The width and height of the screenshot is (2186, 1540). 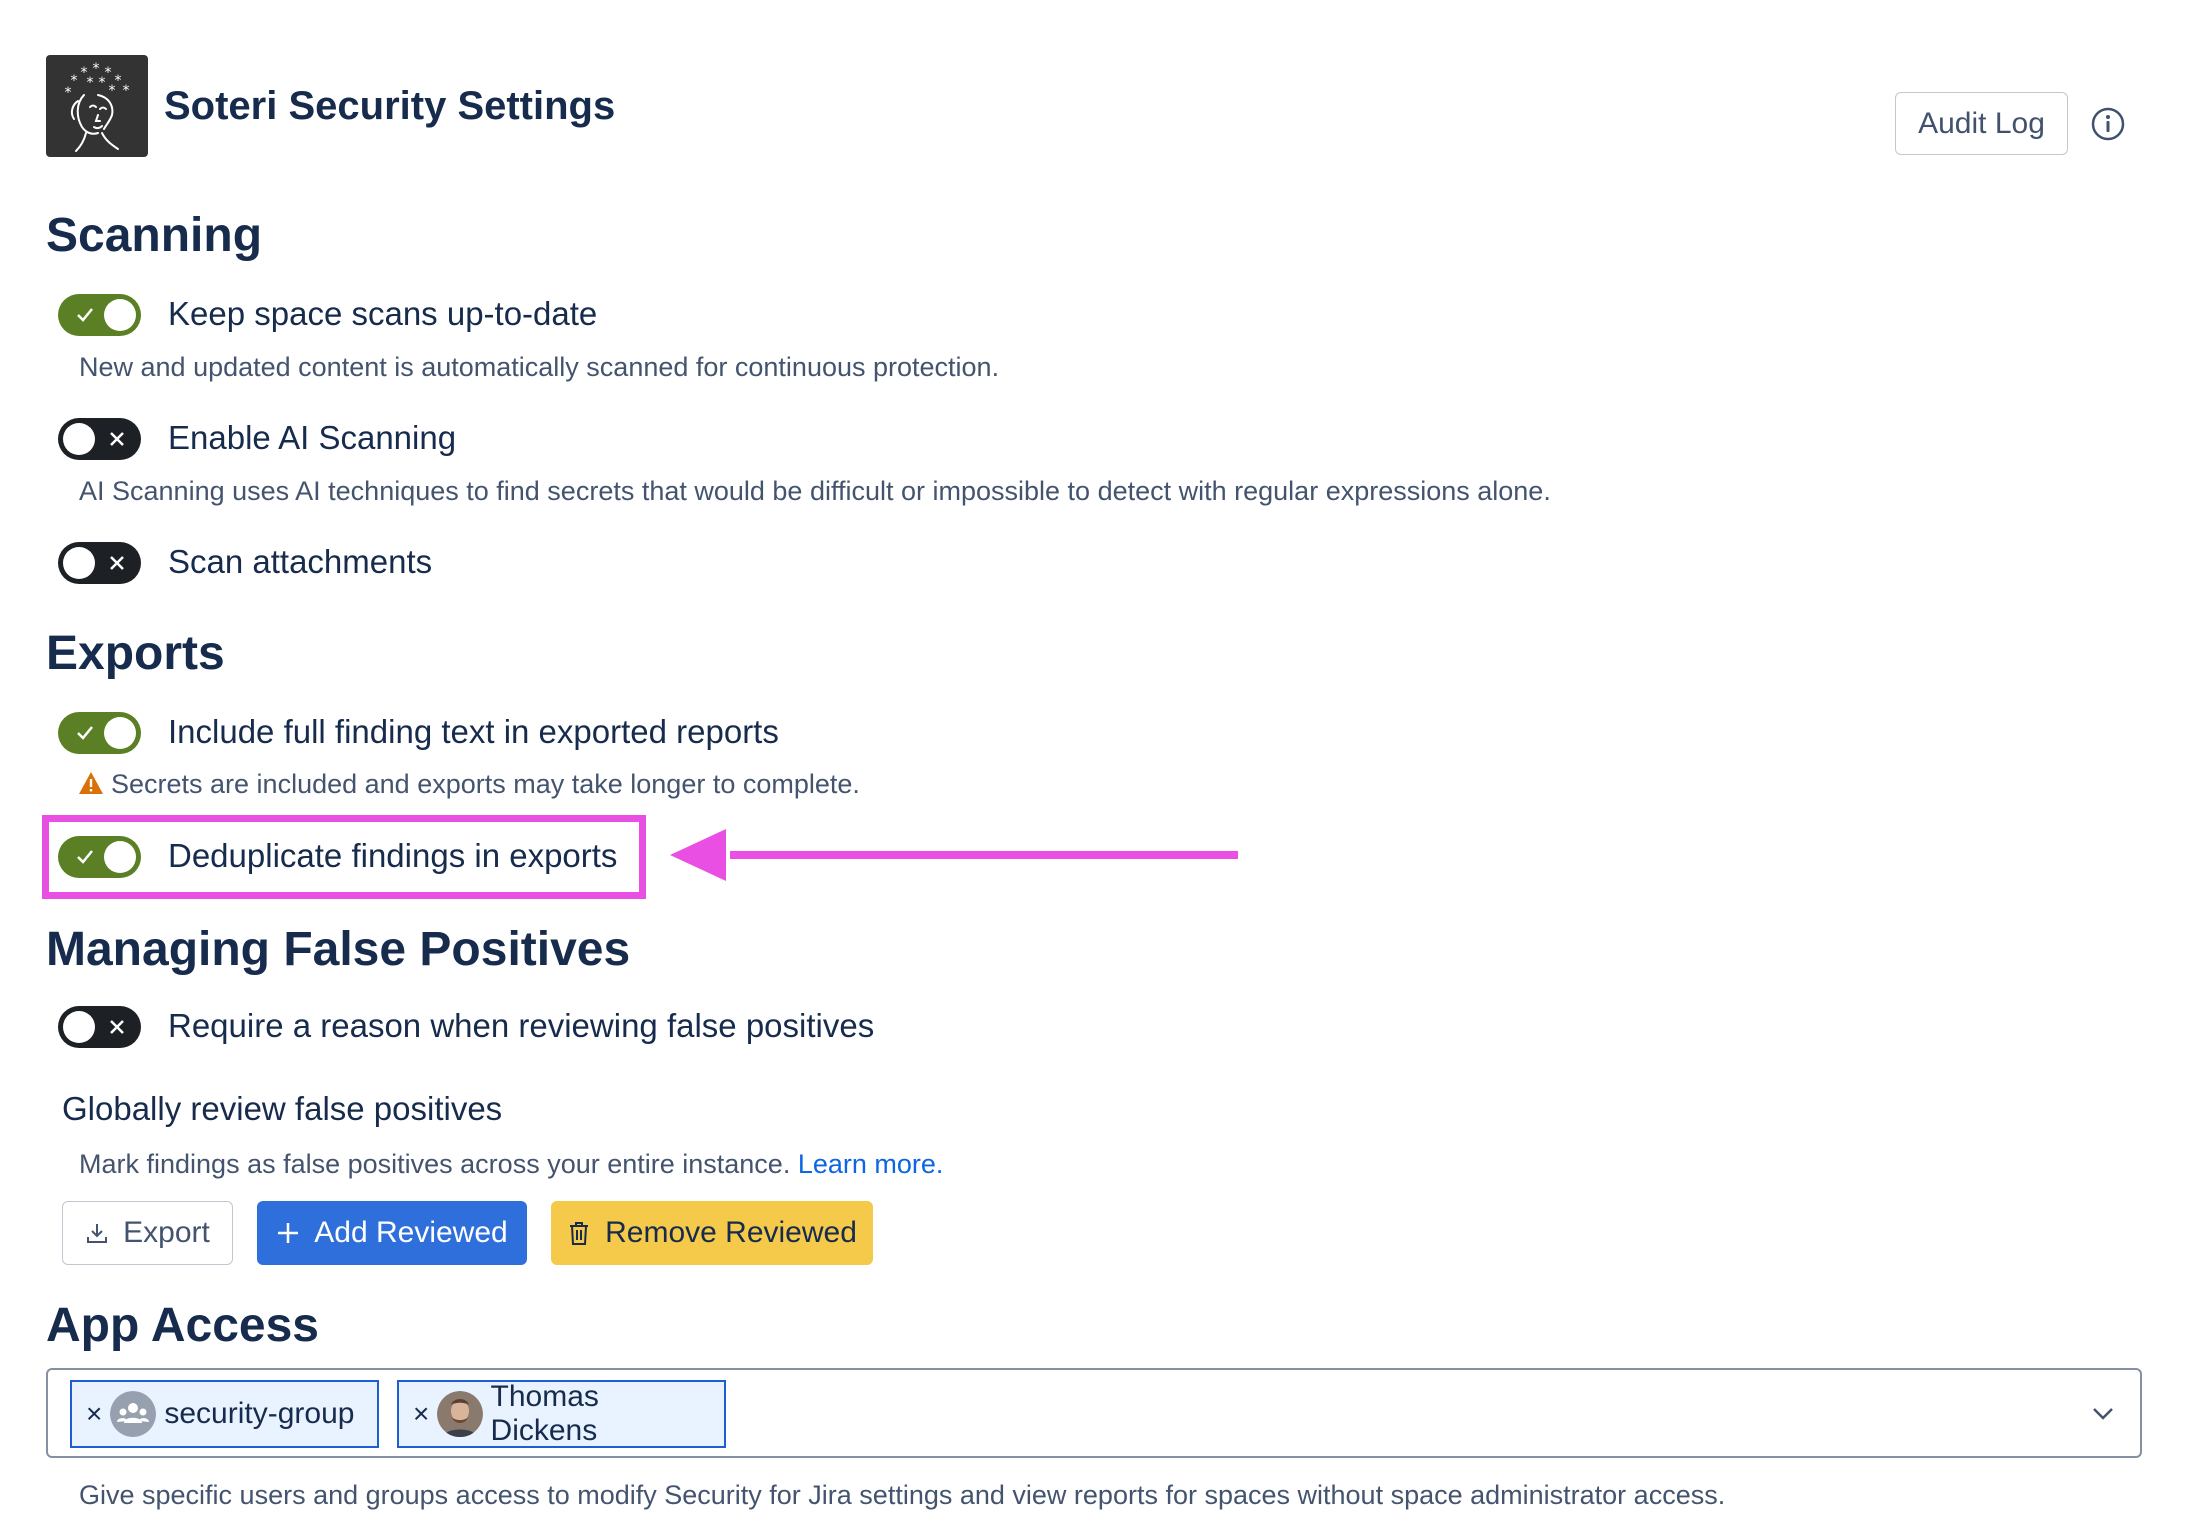 What do you see at coordinates (460, 1414) in the screenshot?
I see `user-avatar-icon` at bounding box center [460, 1414].